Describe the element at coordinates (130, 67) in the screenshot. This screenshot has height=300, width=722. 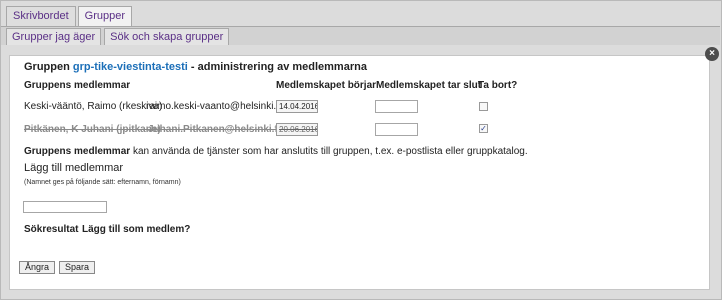
I see `group-name: grp-tike-viestinta-testi` at that location.